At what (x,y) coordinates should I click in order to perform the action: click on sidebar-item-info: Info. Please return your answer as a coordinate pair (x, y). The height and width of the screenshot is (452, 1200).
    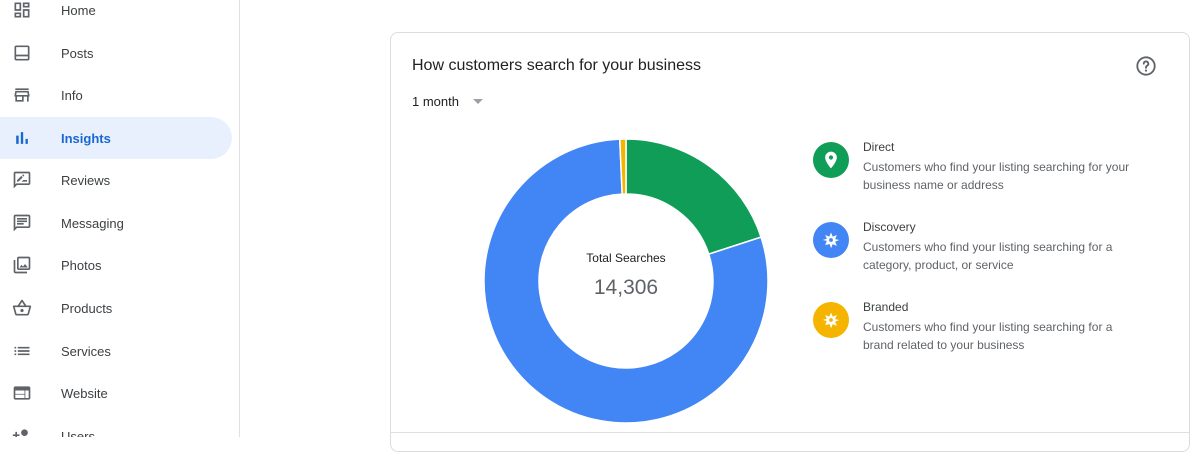
    Looking at the image, I should click on (116, 95).